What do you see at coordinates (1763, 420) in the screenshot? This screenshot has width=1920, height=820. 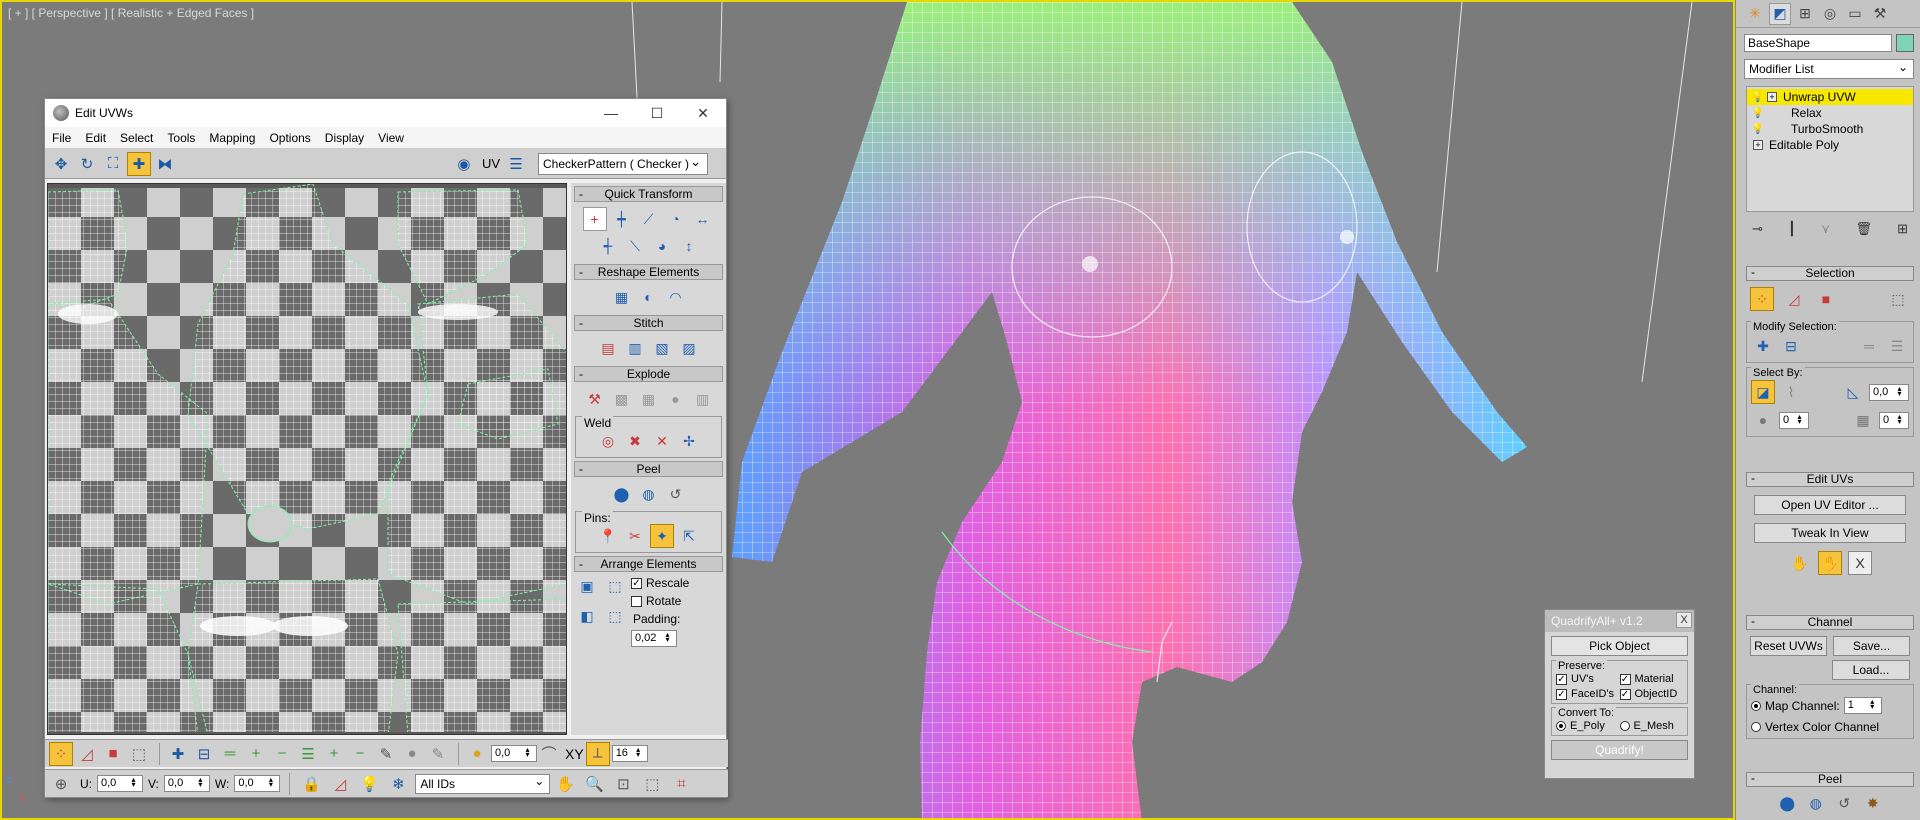 I see `sel-by-mat-icon: ●` at bounding box center [1763, 420].